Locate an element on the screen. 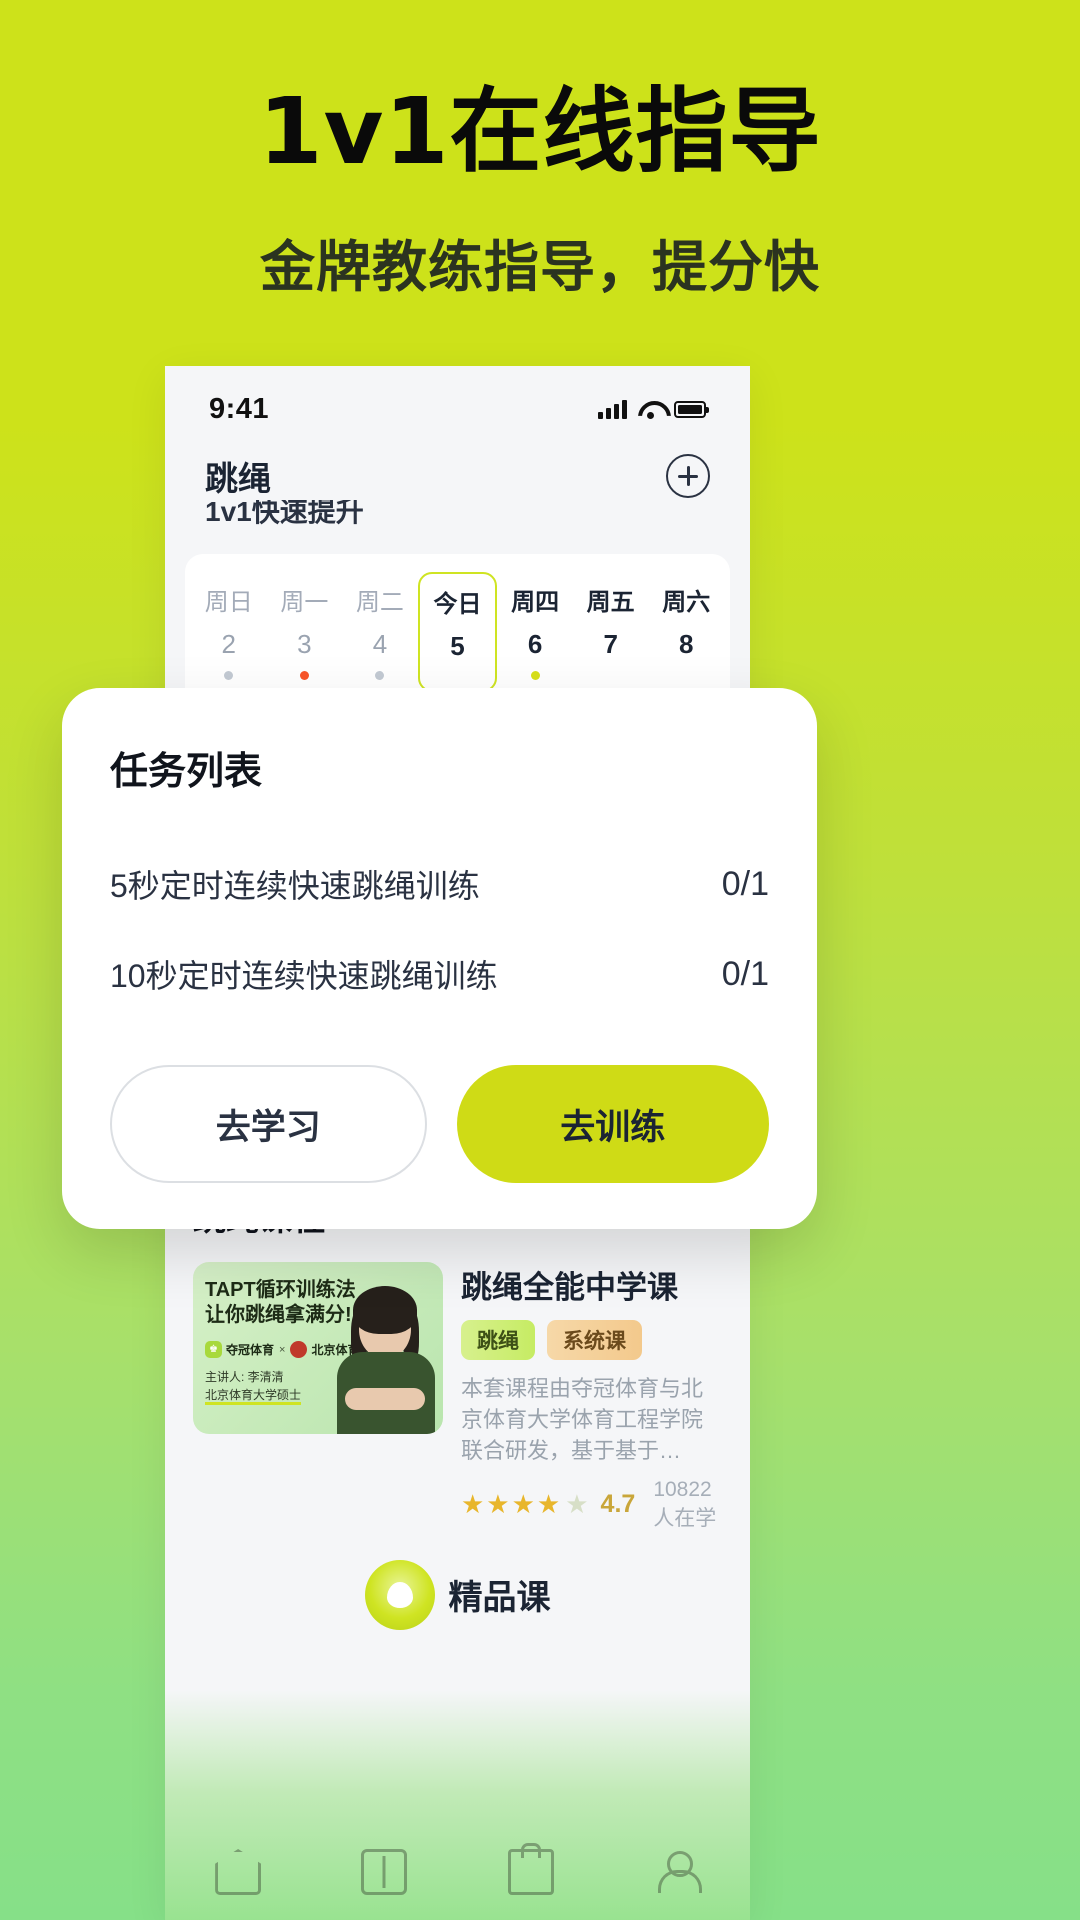 Image resolution: width=1080 pixels, height=1920 pixels. status-bar-icons is located at coordinates (653, 409).